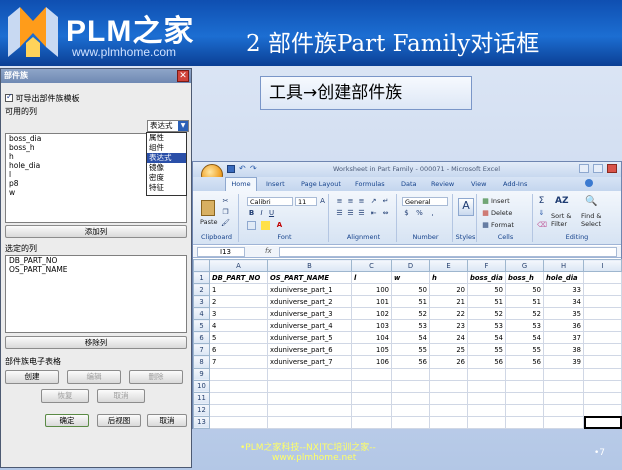  What do you see at coordinates (486, 265) in the screenshot?
I see `column-header: F` at bounding box center [486, 265].